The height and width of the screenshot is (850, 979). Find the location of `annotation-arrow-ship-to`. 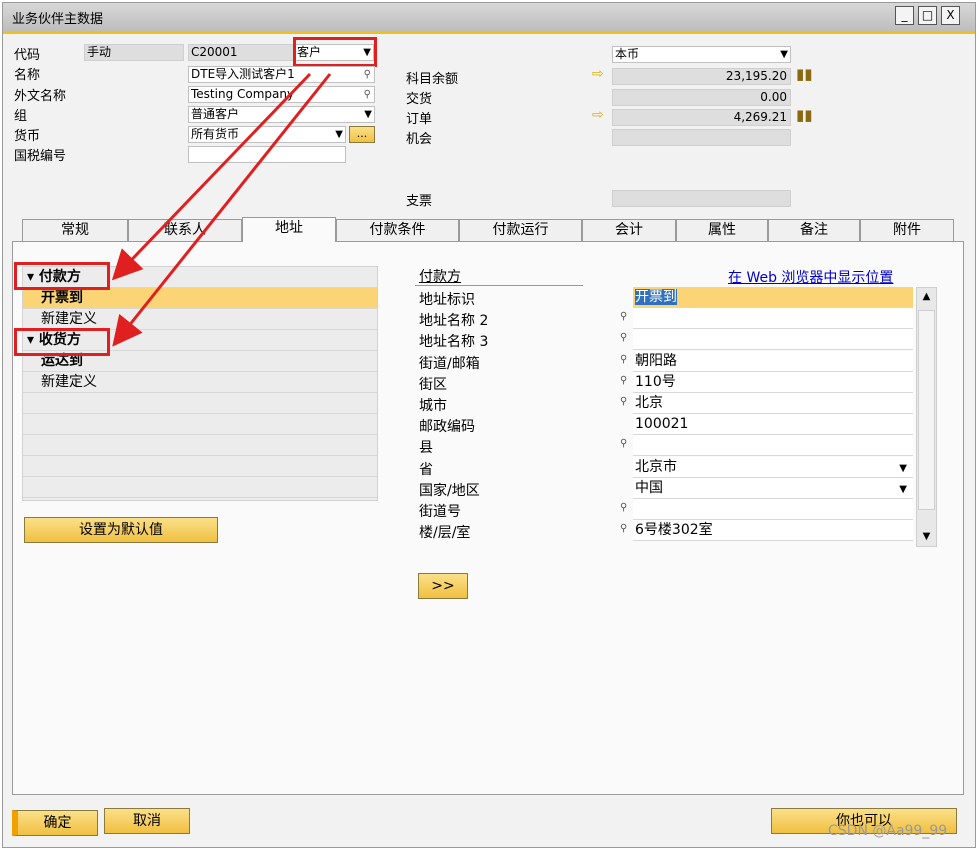

annotation-arrow-ship-to is located at coordinates (222, 210).